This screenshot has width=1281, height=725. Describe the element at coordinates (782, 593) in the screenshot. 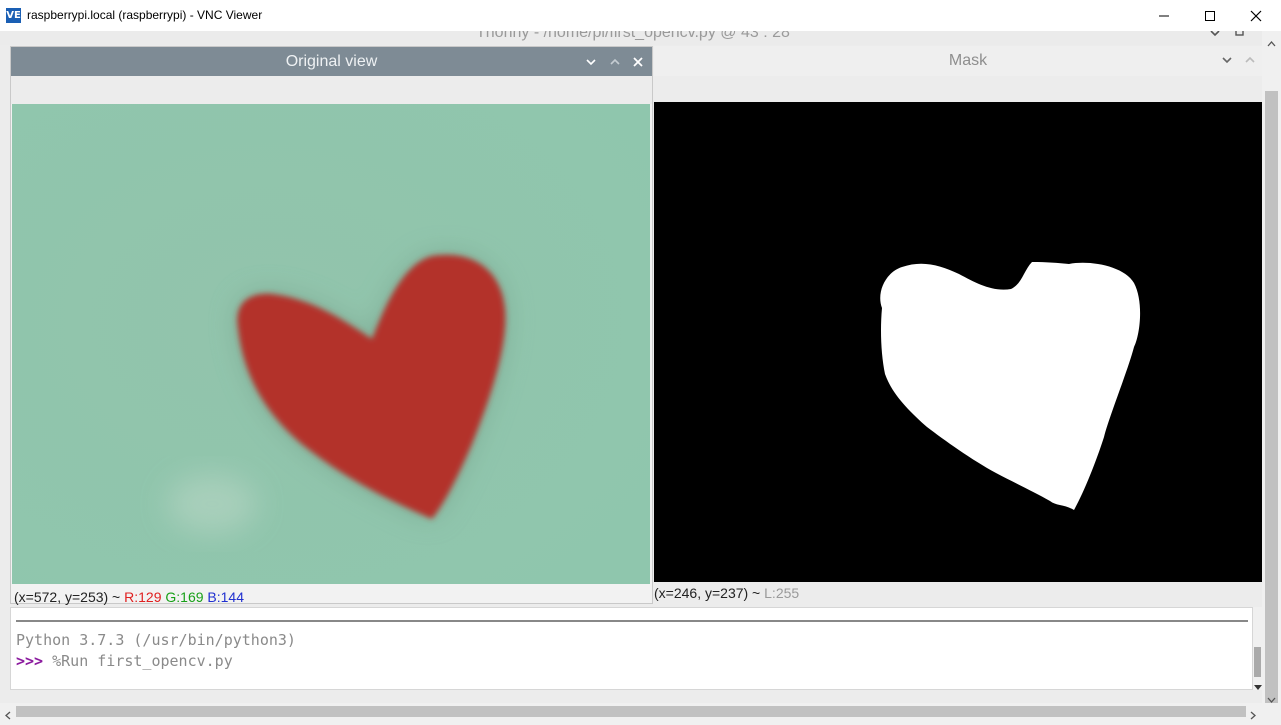

I see `mask-status-luminance: L:255` at that location.